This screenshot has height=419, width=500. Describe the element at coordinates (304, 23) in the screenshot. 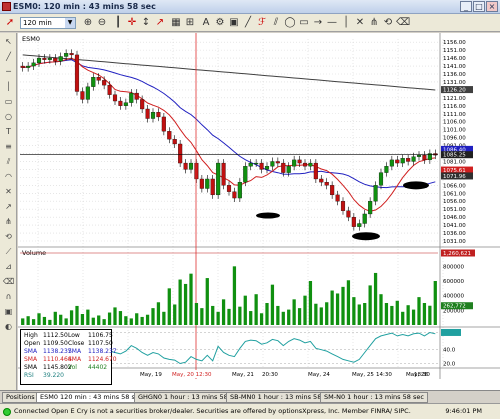

I see `rectangle-icon: ▭` at that location.